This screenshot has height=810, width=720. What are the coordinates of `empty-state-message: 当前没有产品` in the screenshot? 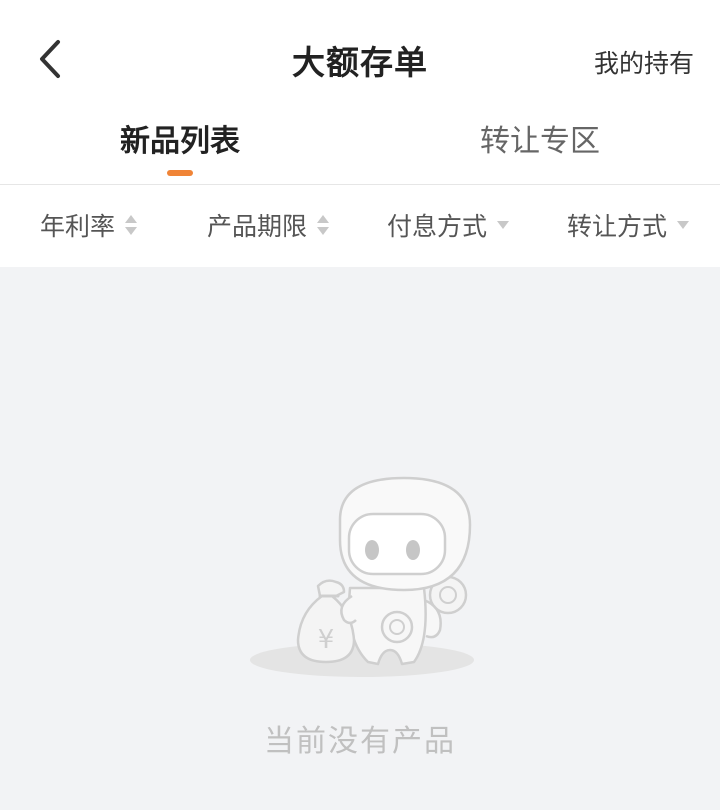 It's located at (360, 741).